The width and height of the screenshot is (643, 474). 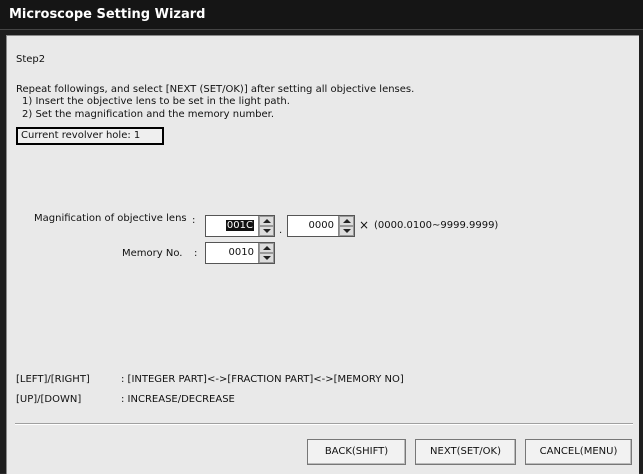 I want to click on magnification-integer-stepper: 001C, so click(x=240, y=226).